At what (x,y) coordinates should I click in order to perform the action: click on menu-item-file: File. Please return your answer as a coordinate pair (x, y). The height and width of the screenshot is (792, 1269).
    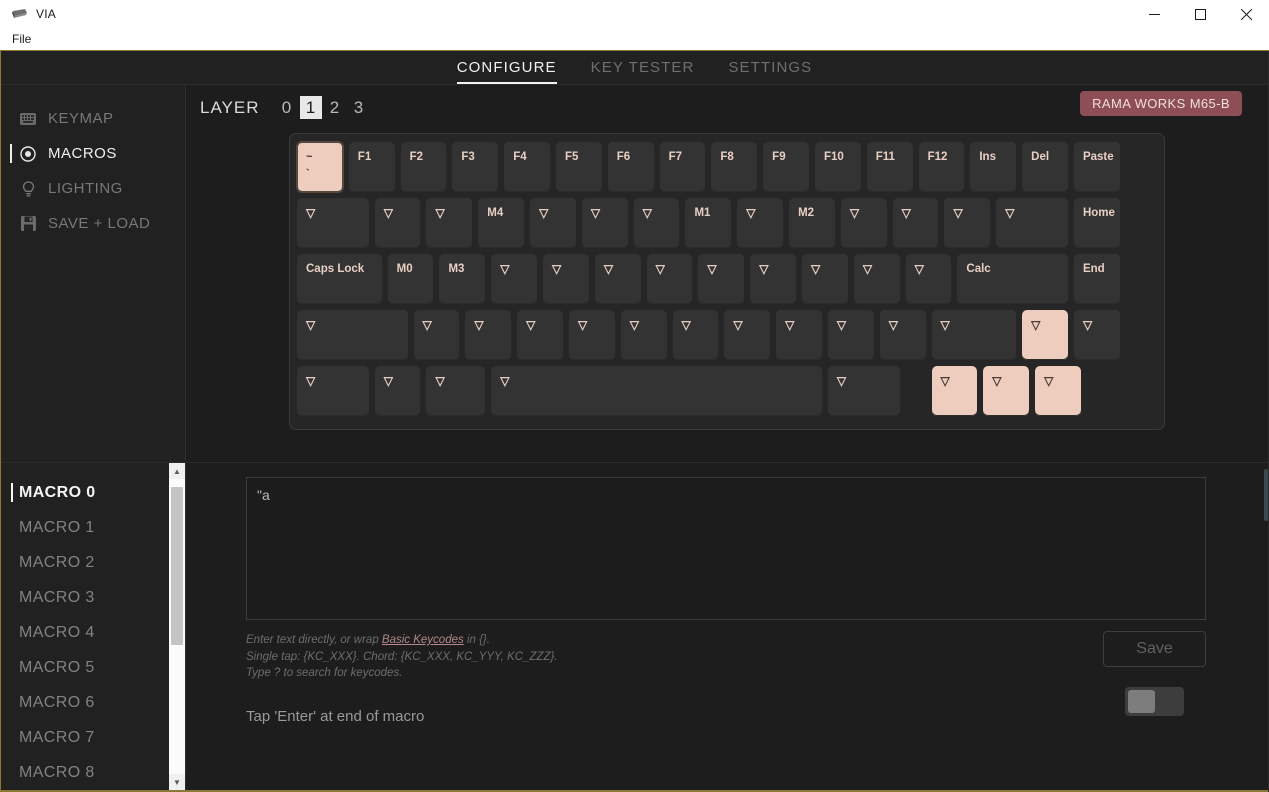
    Looking at the image, I should click on (21, 39).